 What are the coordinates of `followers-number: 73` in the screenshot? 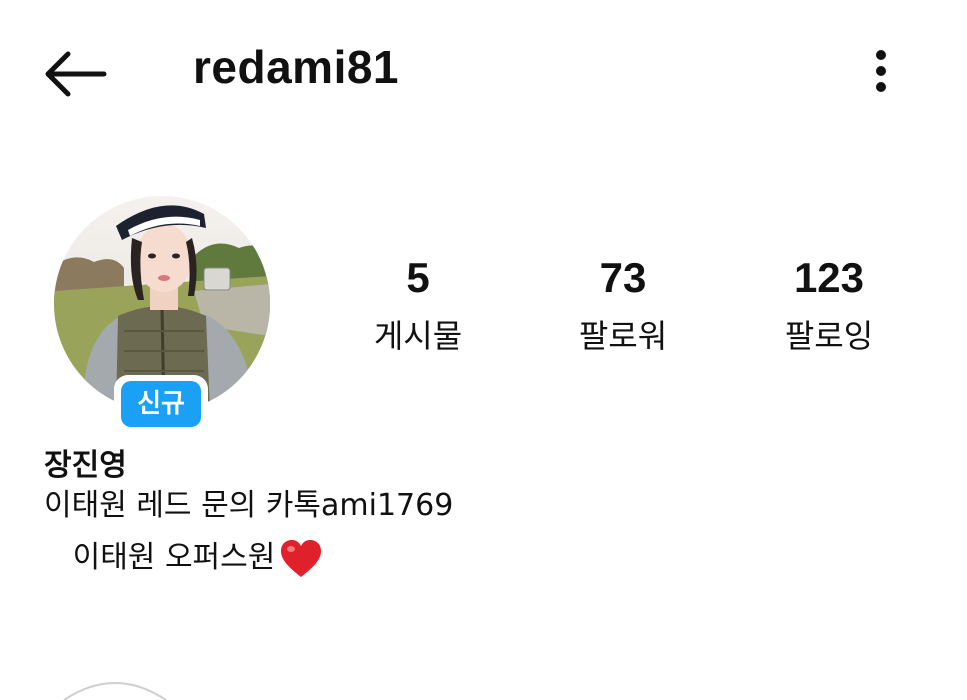 It's located at (623, 277).